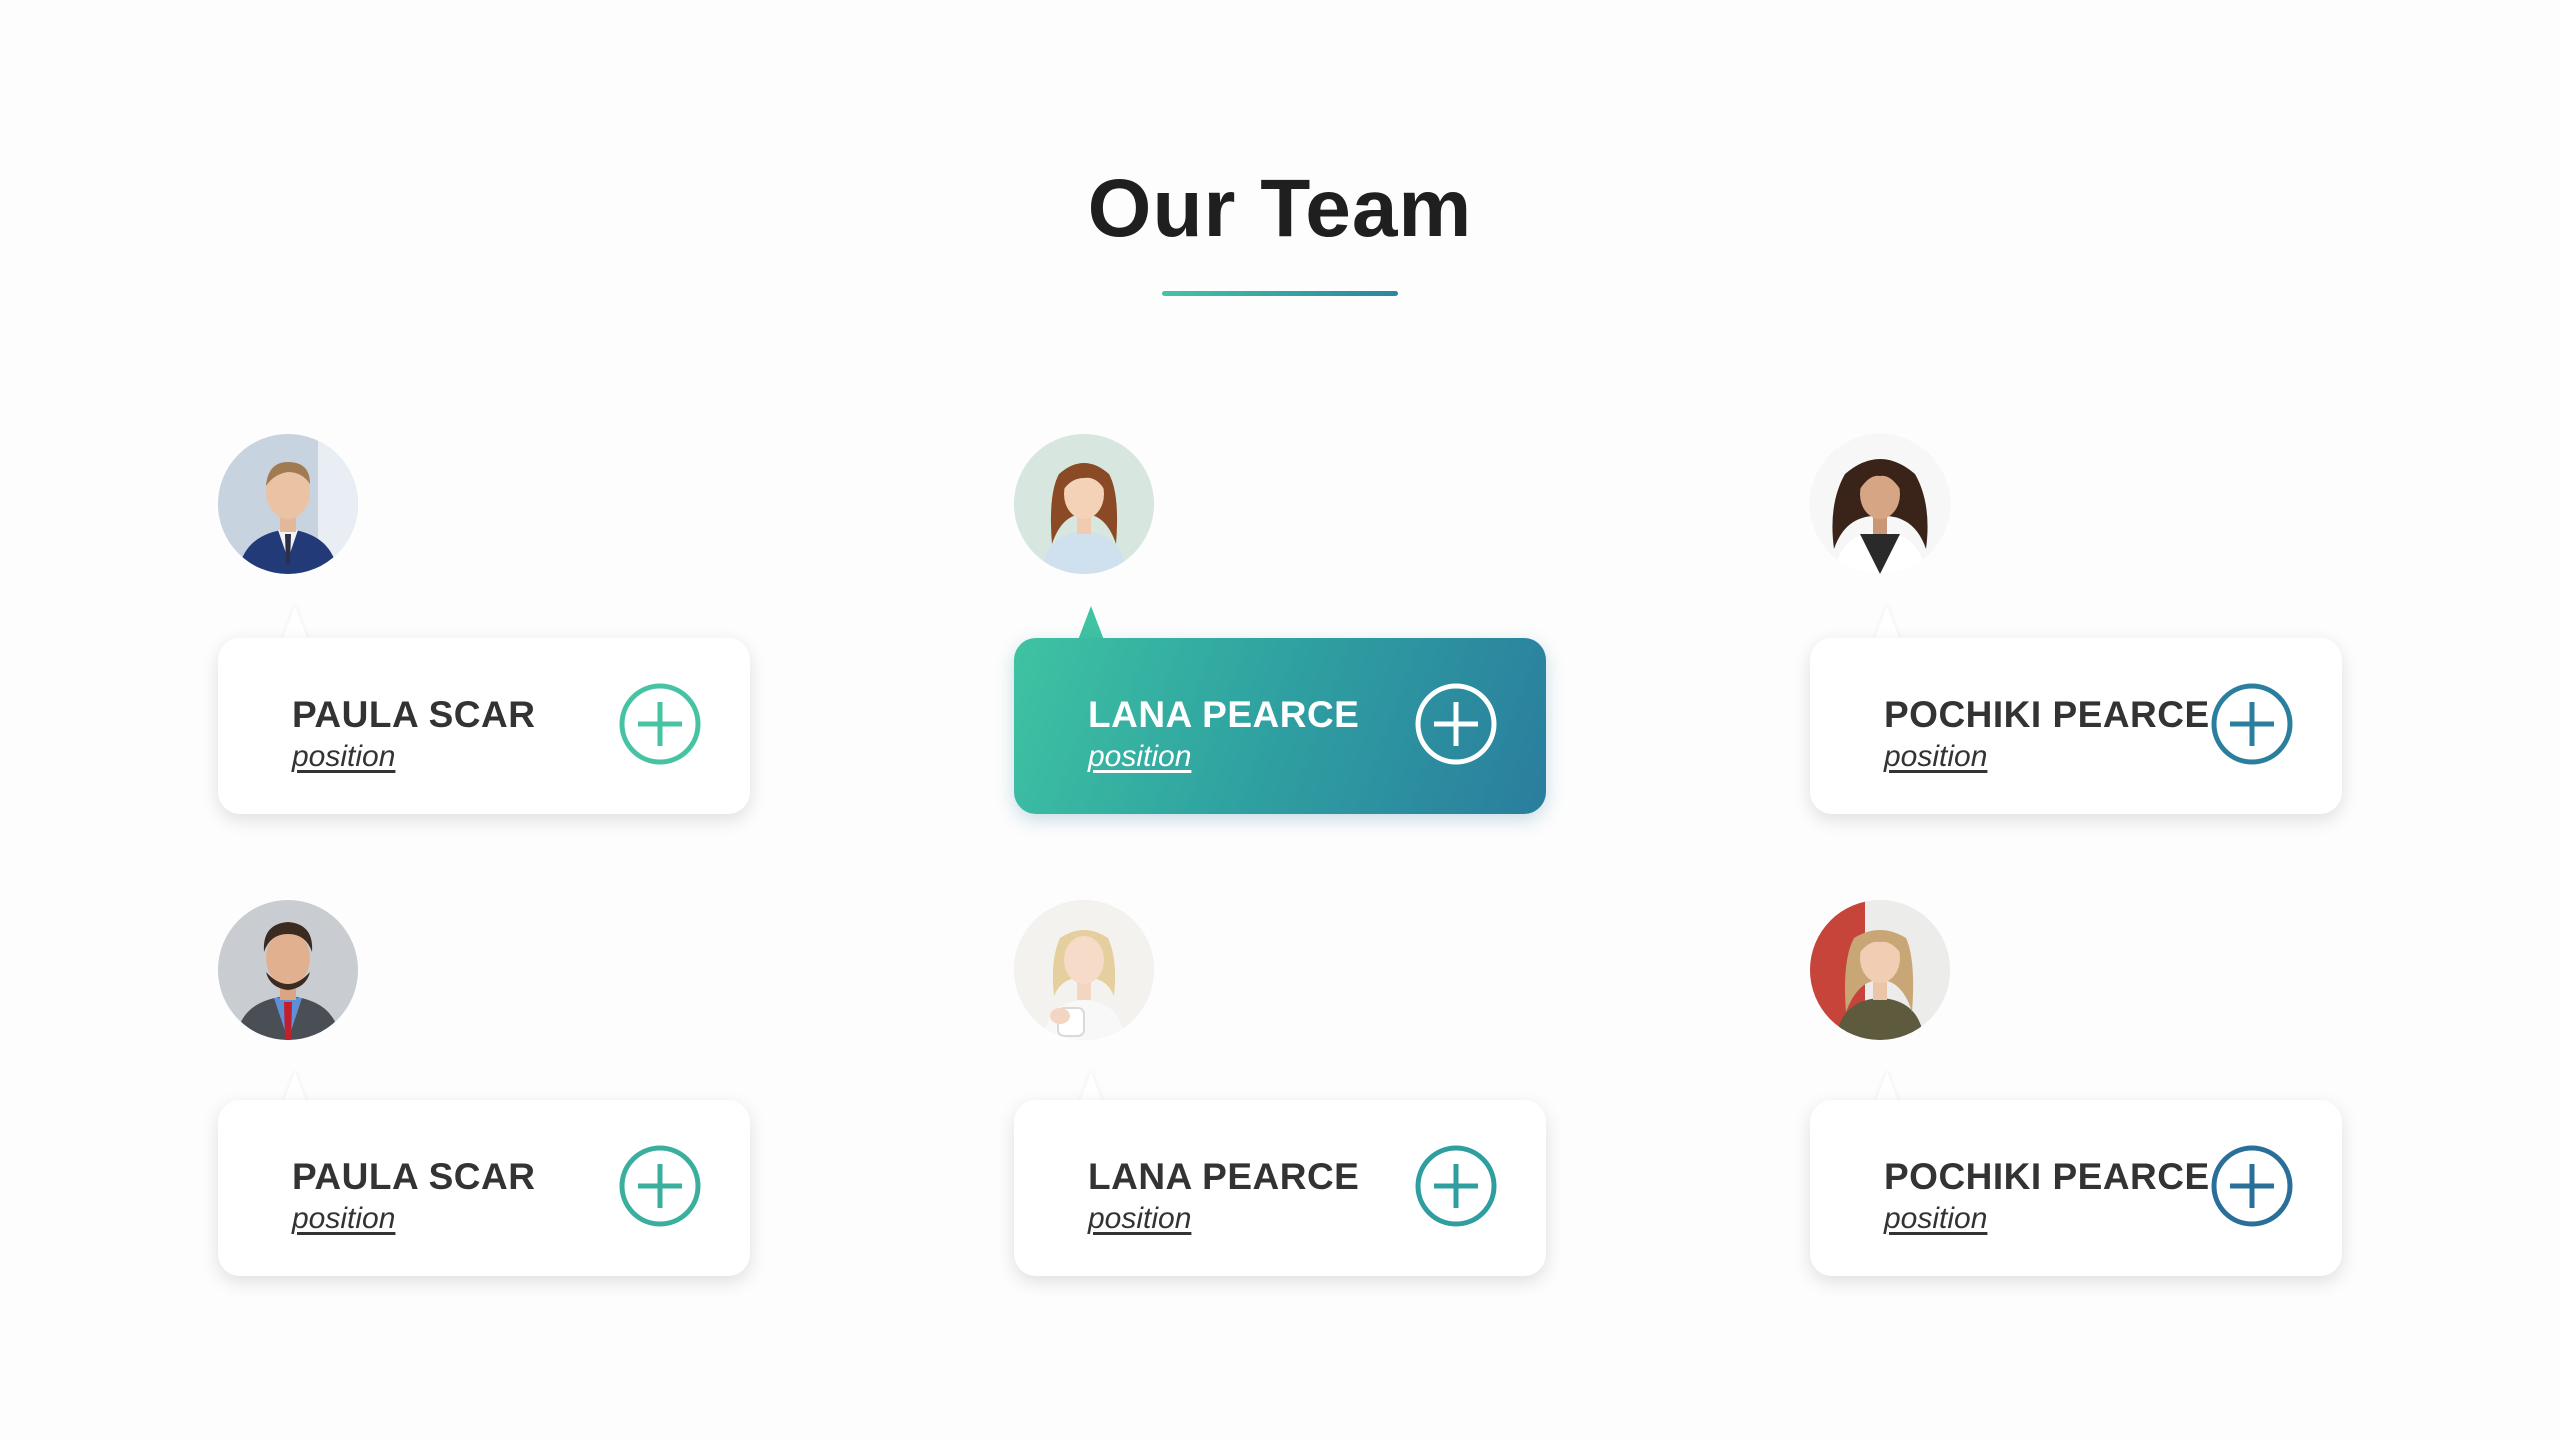 The height and width of the screenshot is (1440, 2560). I want to click on member-info-card: LANA PEARCE position, so click(1280, 1188).